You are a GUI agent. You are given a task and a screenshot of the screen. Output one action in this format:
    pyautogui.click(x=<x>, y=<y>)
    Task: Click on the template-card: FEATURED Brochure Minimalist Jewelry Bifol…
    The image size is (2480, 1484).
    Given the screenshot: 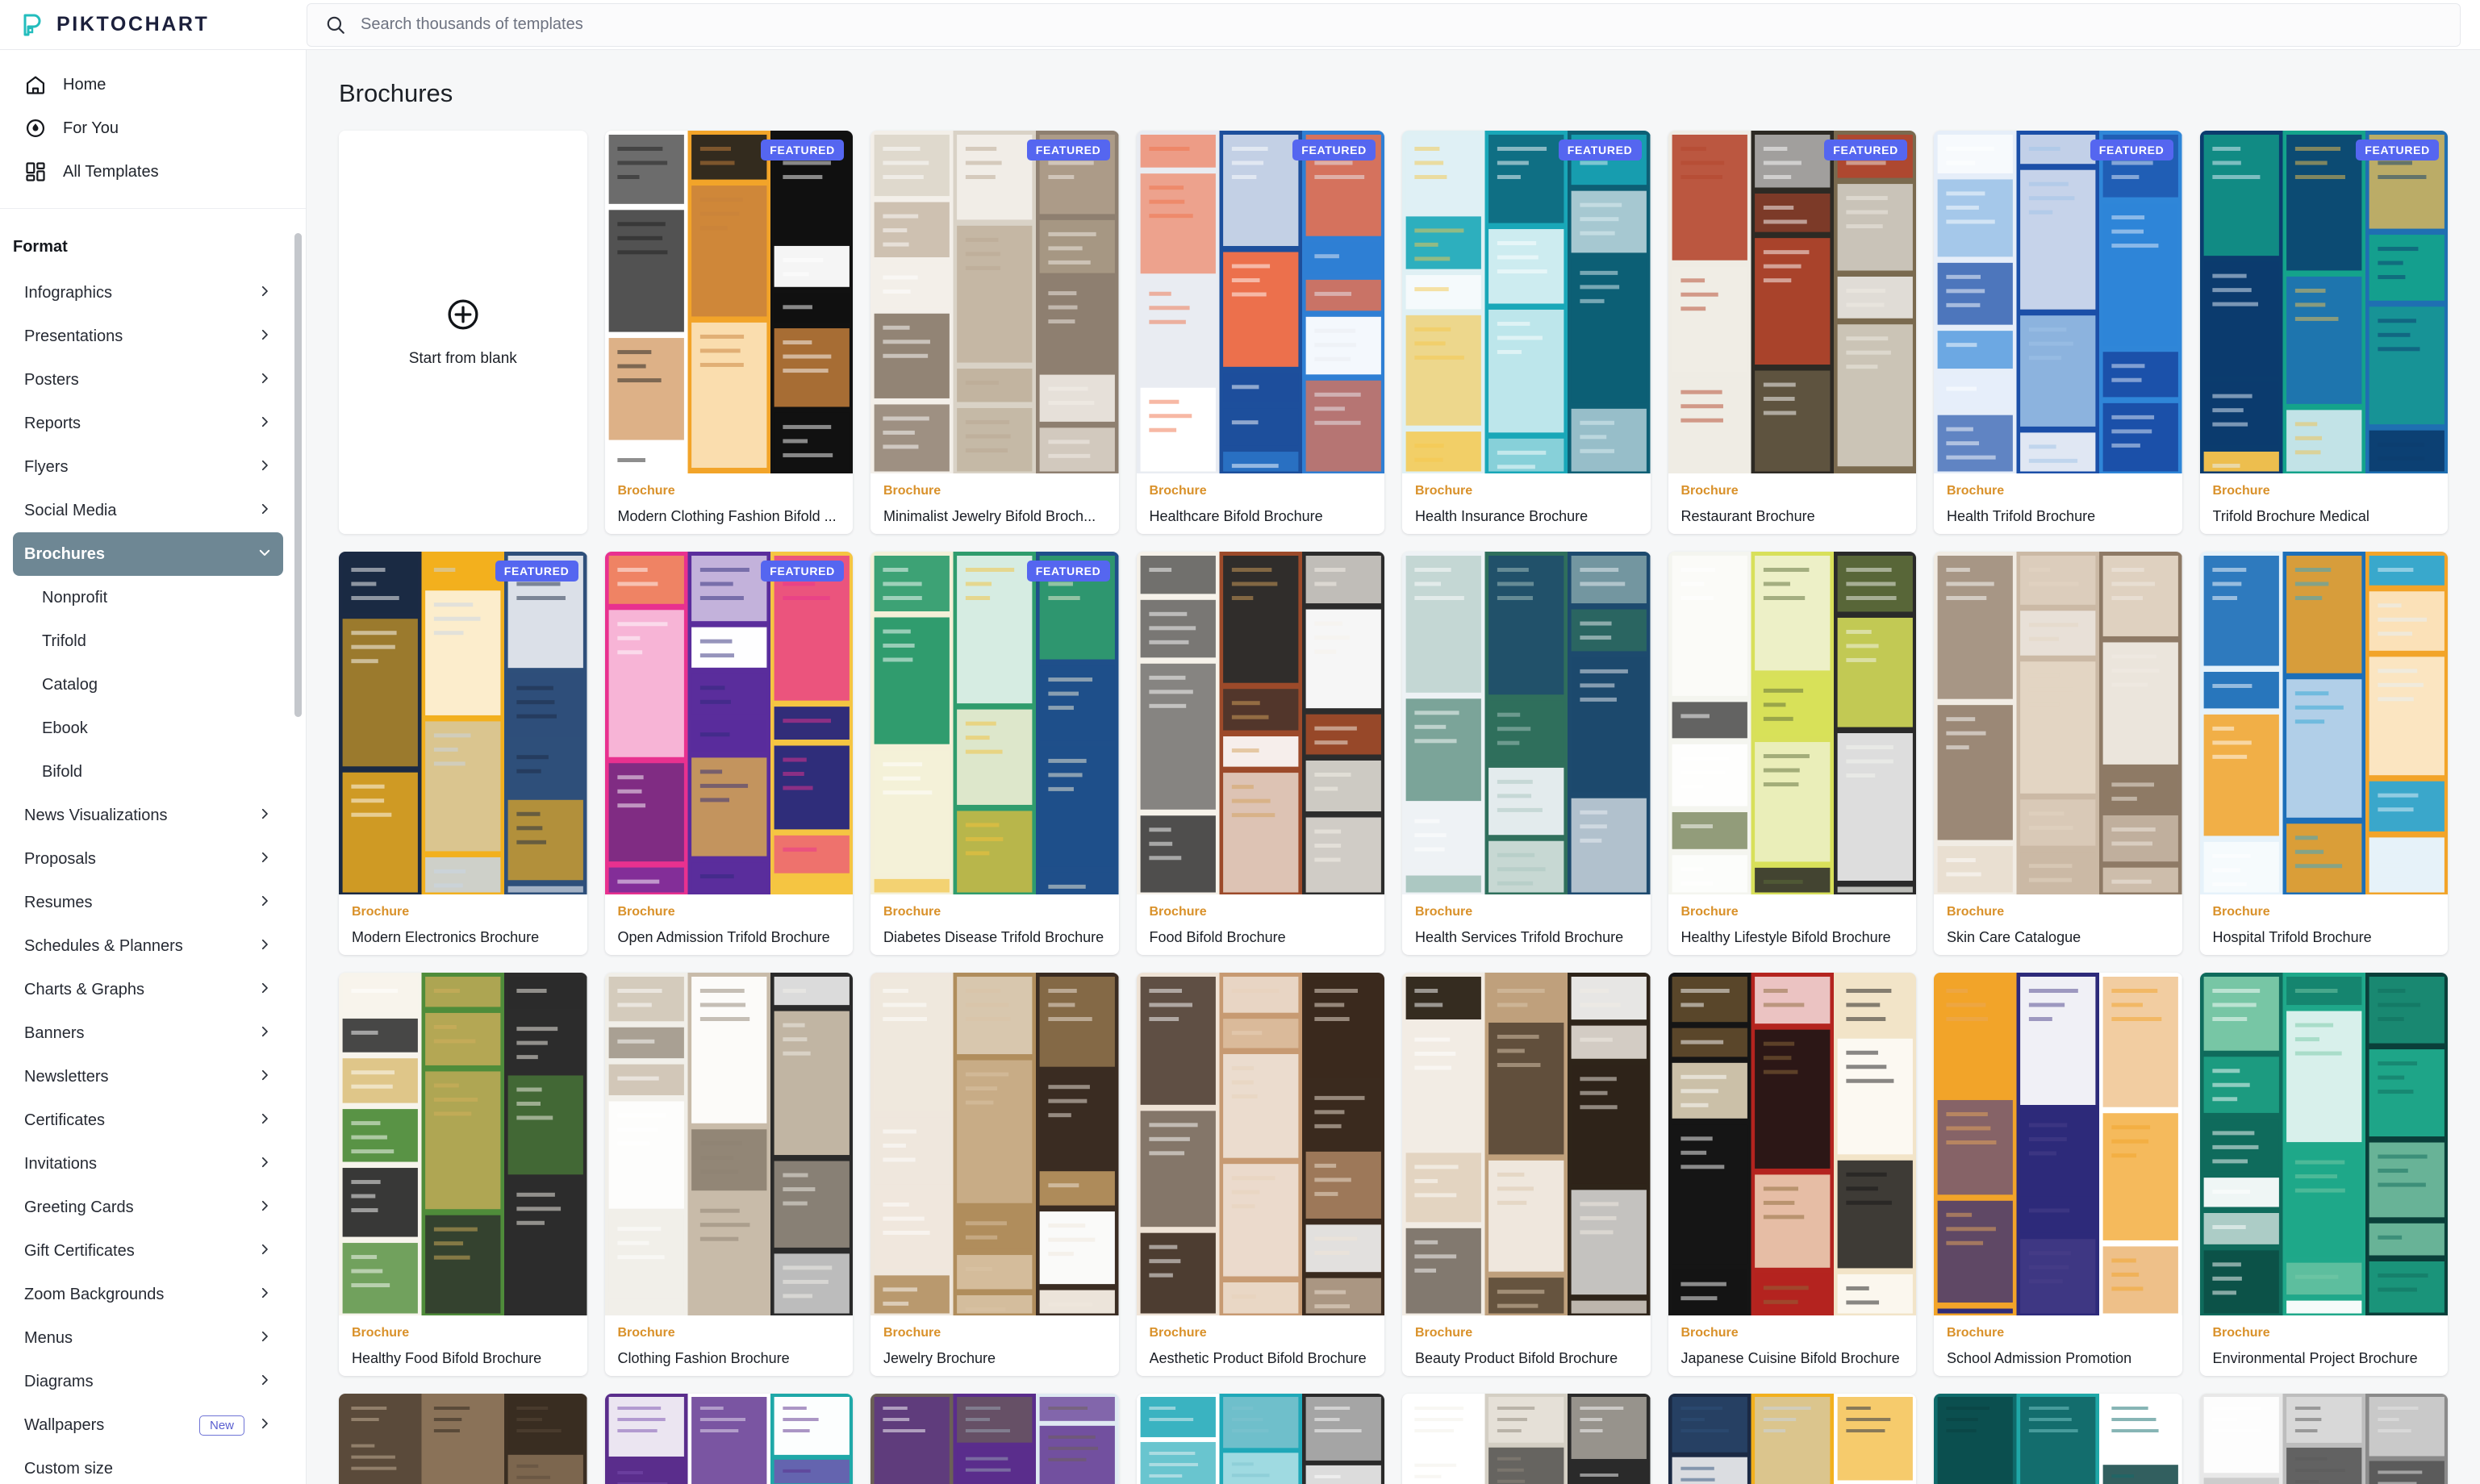 What is the action you would take?
    pyautogui.click(x=995, y=333)
    